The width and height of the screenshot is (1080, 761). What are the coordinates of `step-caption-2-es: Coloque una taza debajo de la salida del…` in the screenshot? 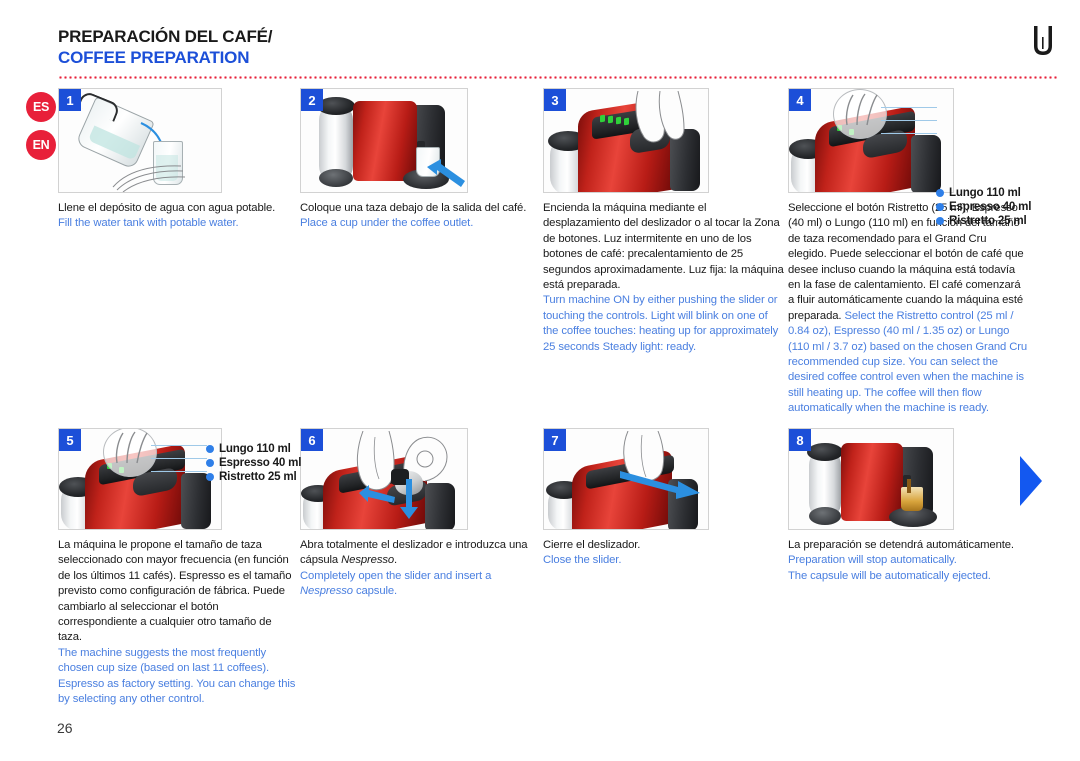 It's located at (413, 208).